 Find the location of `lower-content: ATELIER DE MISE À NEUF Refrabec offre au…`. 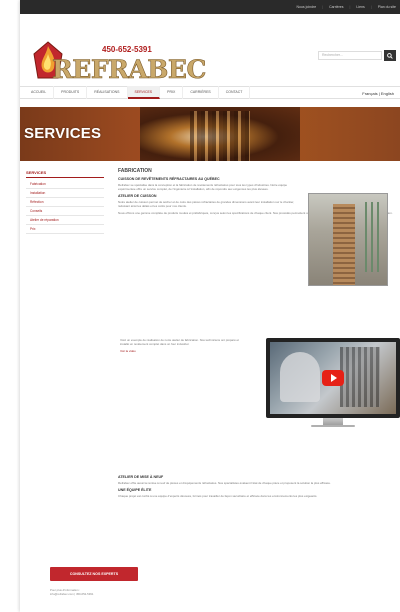

lower-content: ATELIER DE MISE À NEUF Refrabec offre au… is located at coordinates (256, 488).